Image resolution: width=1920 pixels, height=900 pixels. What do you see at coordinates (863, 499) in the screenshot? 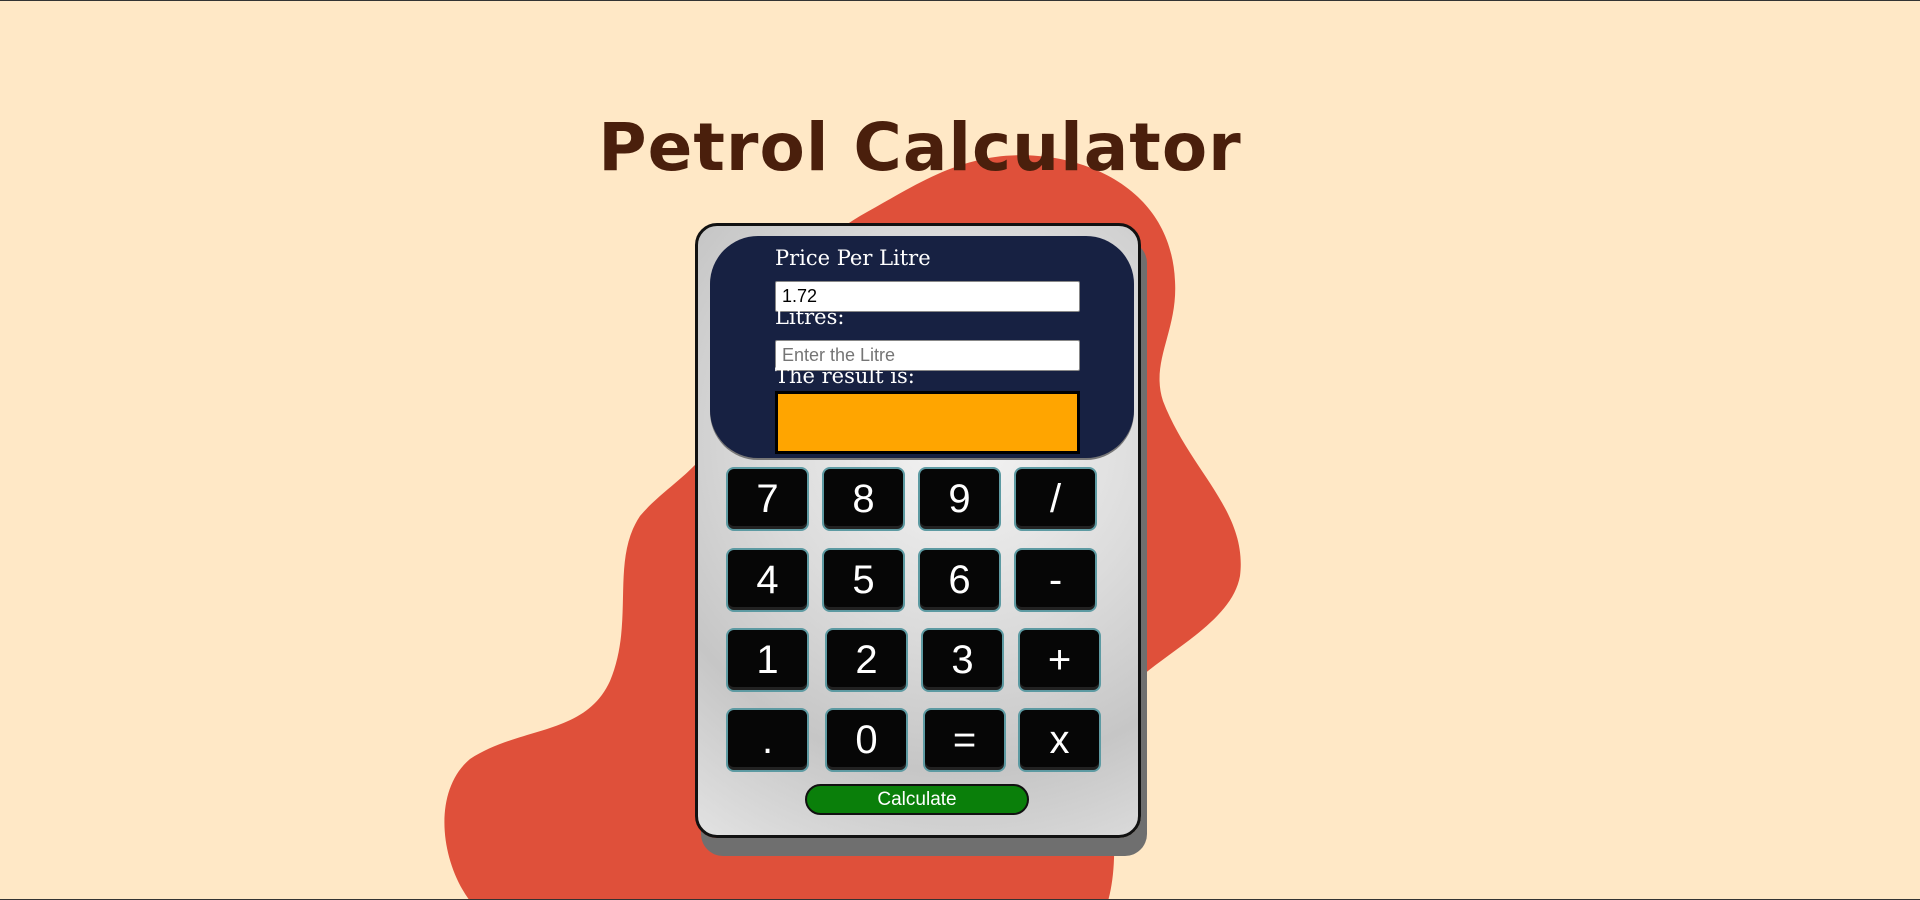
I see `key-8: 8` at bounding box center [863, 499].